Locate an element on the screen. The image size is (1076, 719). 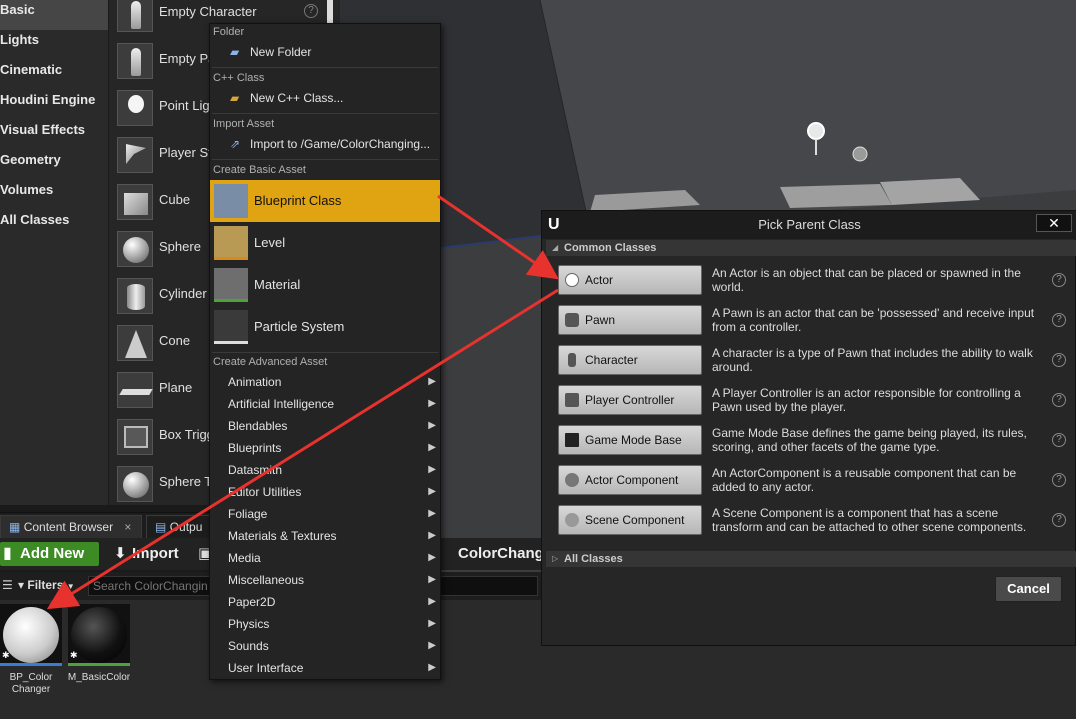
asset-m-basic-color: ✱ is located at coordinates (99, 635).